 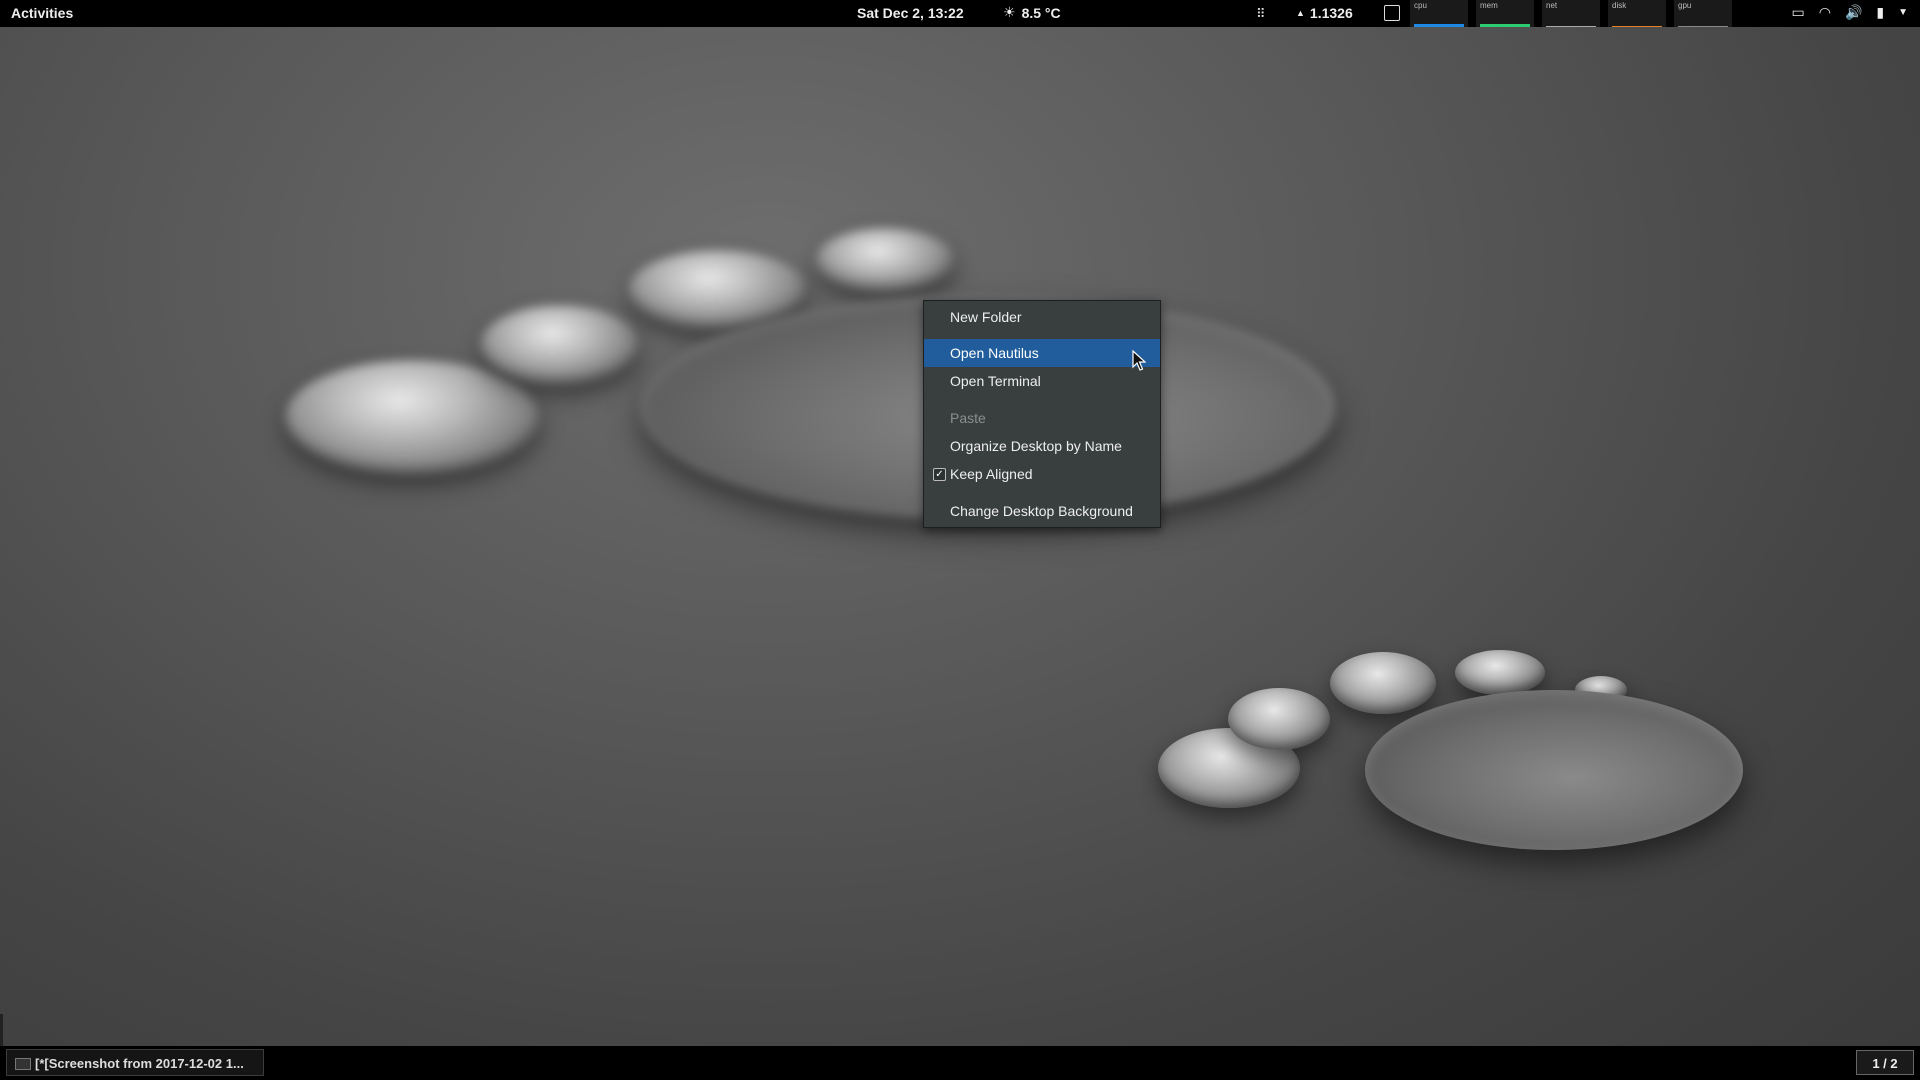 I want to click on gpu-graph: gpu, so click(x=1703, y=13).